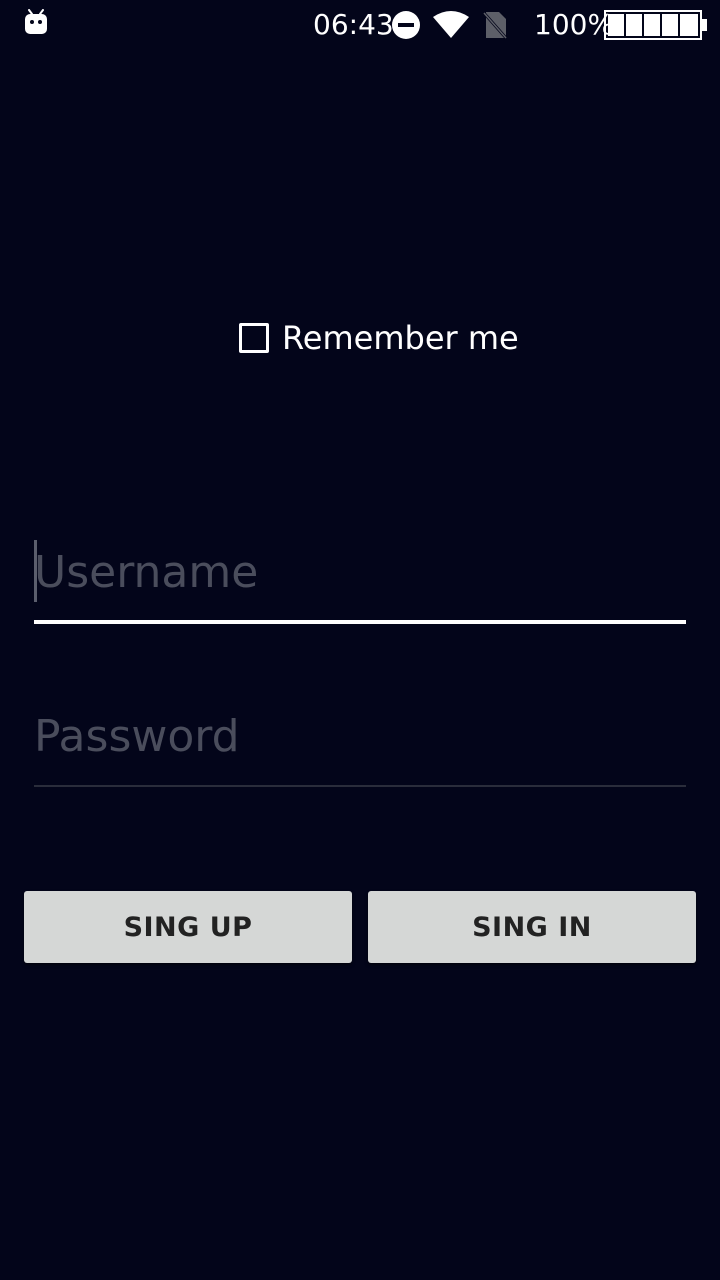 The image size is (720, 1280). What do you see at coordinates (353, 24) in the screenshot?
I see `status-time: 06:43` at bounding box center [353, 24].